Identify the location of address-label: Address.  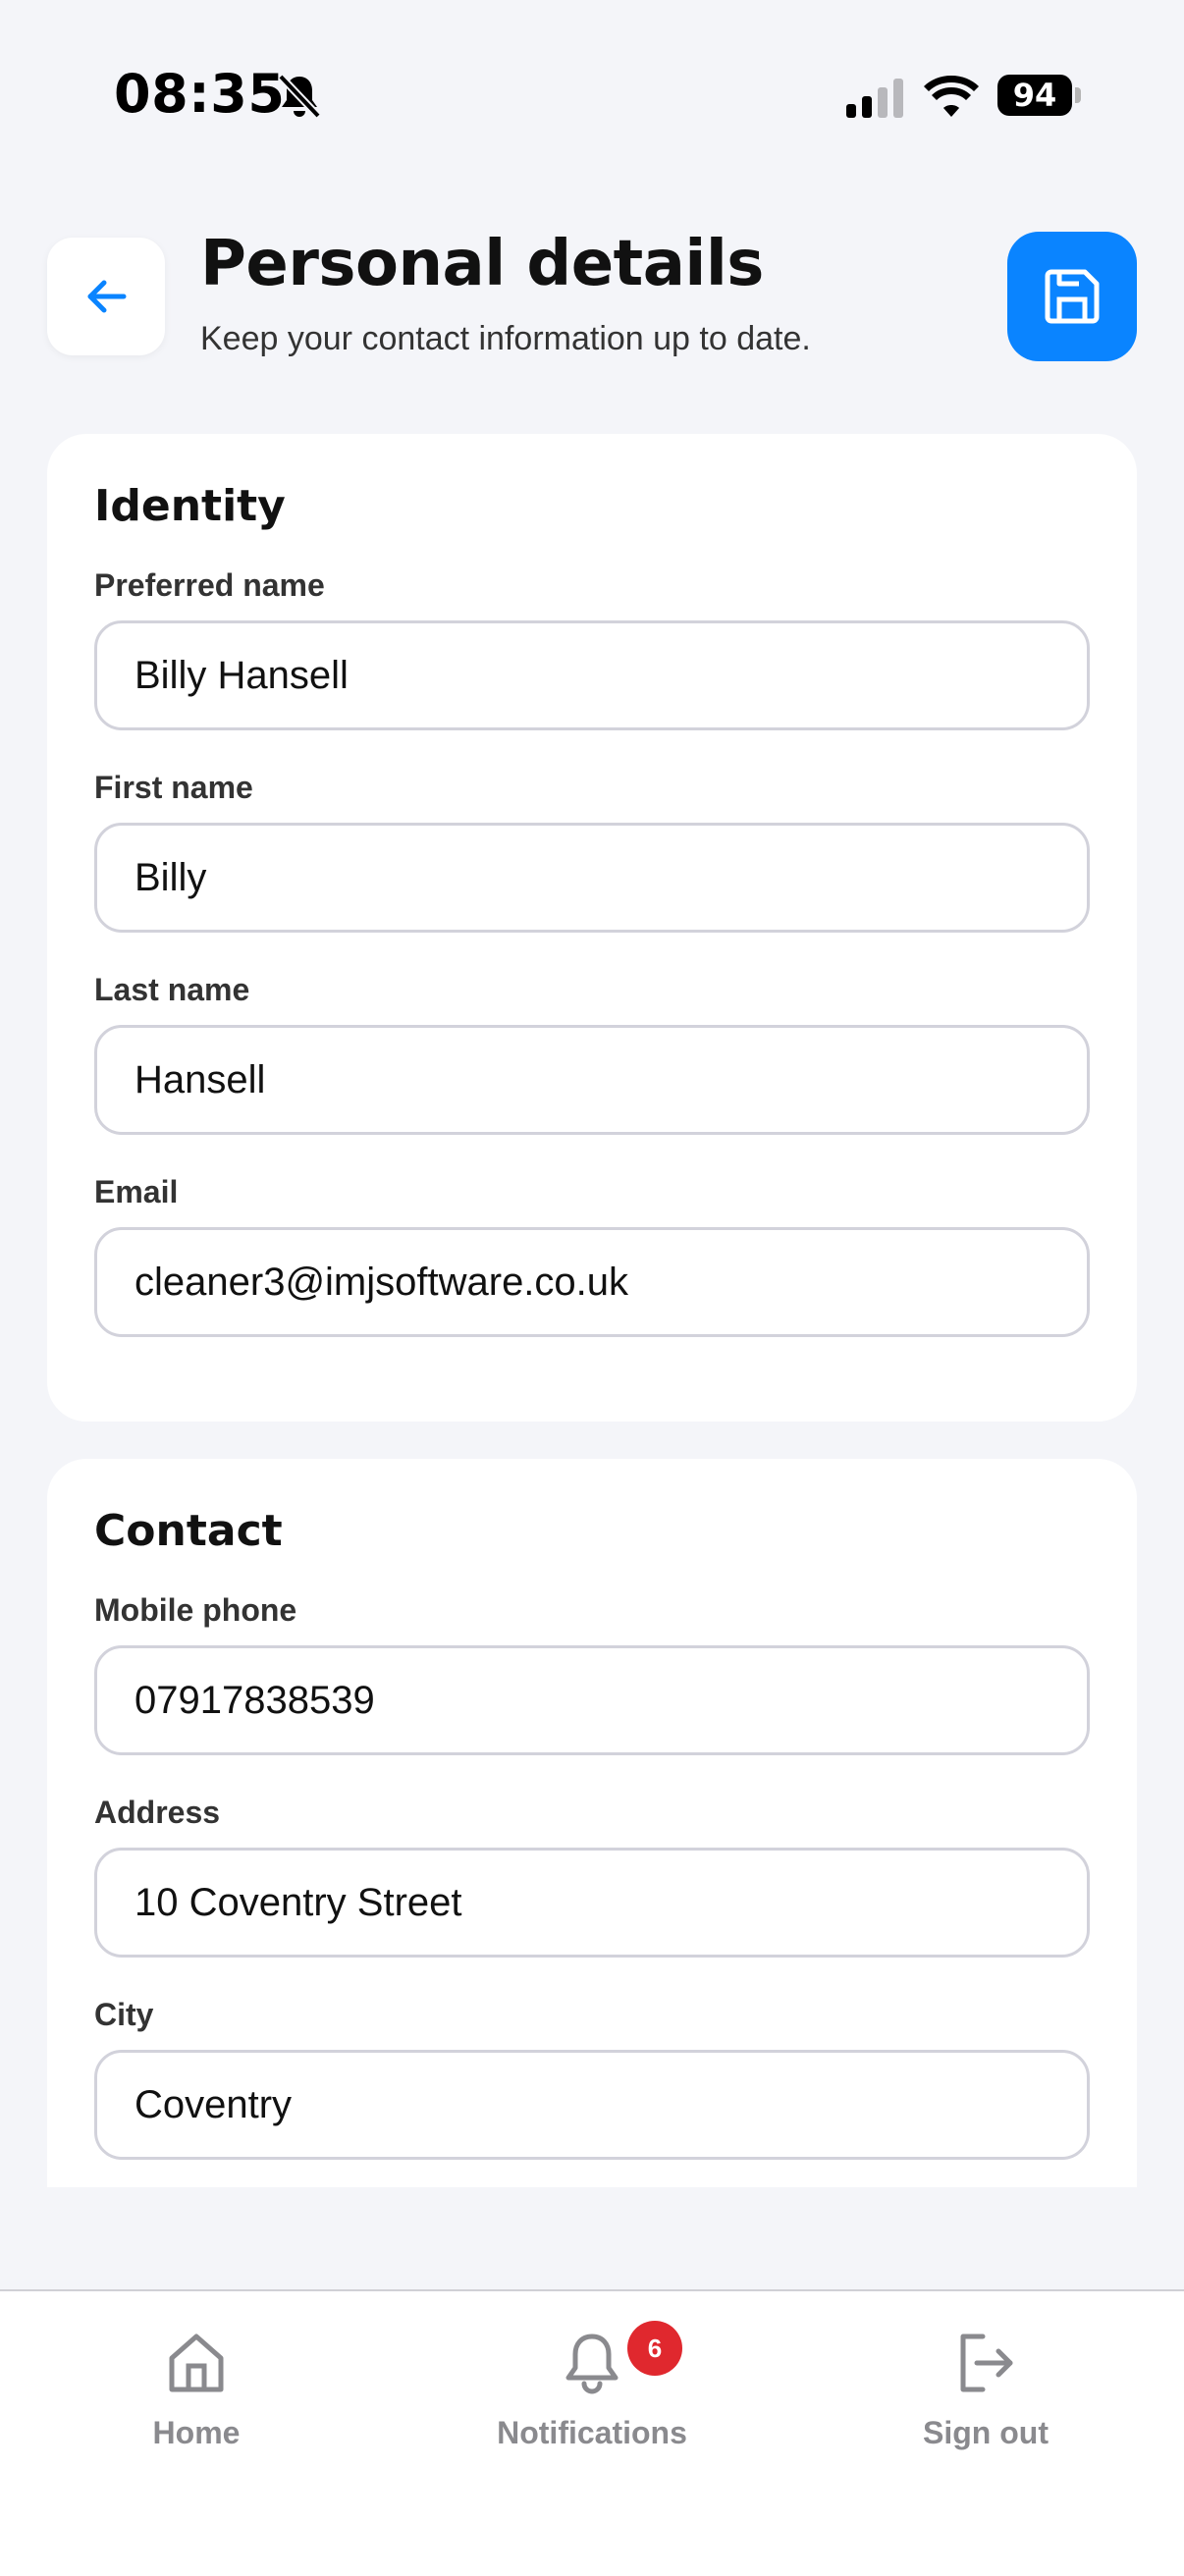
(157, 1812).